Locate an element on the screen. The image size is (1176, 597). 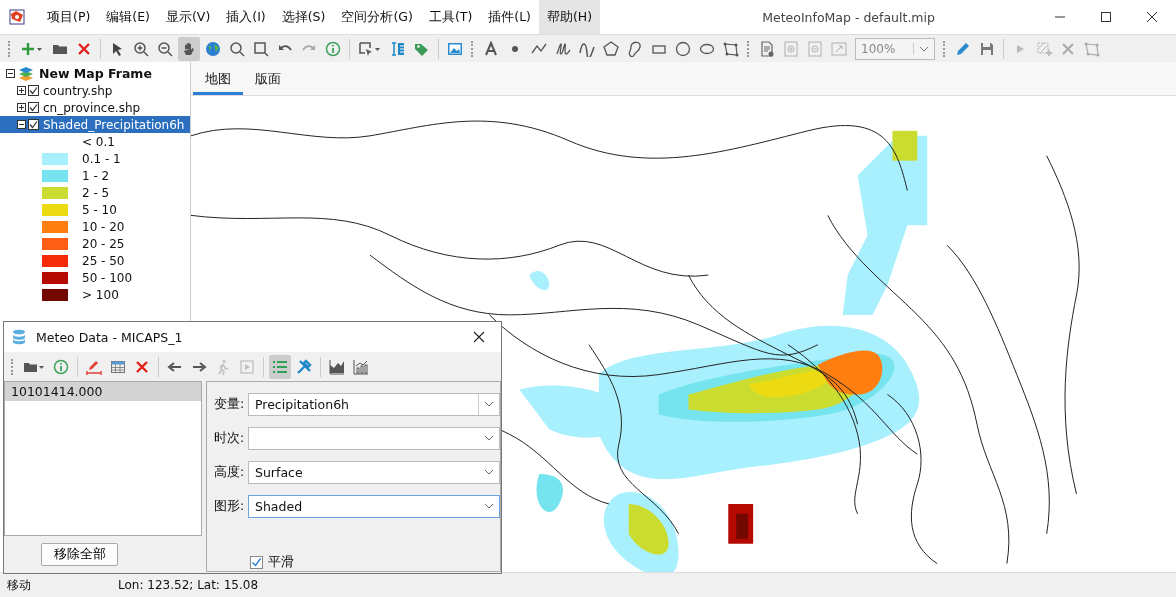
dropdown-field: Precipitation6h is located at coordinates (374, 404).